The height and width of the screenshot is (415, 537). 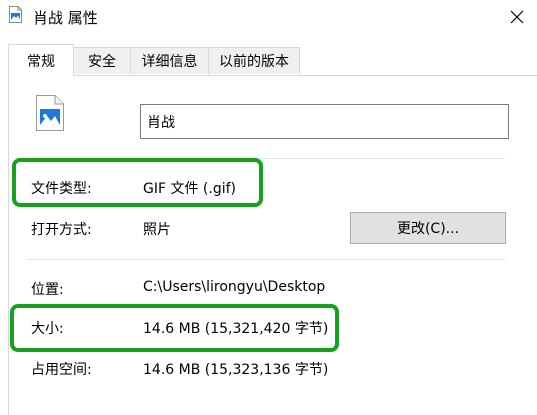 I want to click on file-name-input, so click(x=324, y=121).